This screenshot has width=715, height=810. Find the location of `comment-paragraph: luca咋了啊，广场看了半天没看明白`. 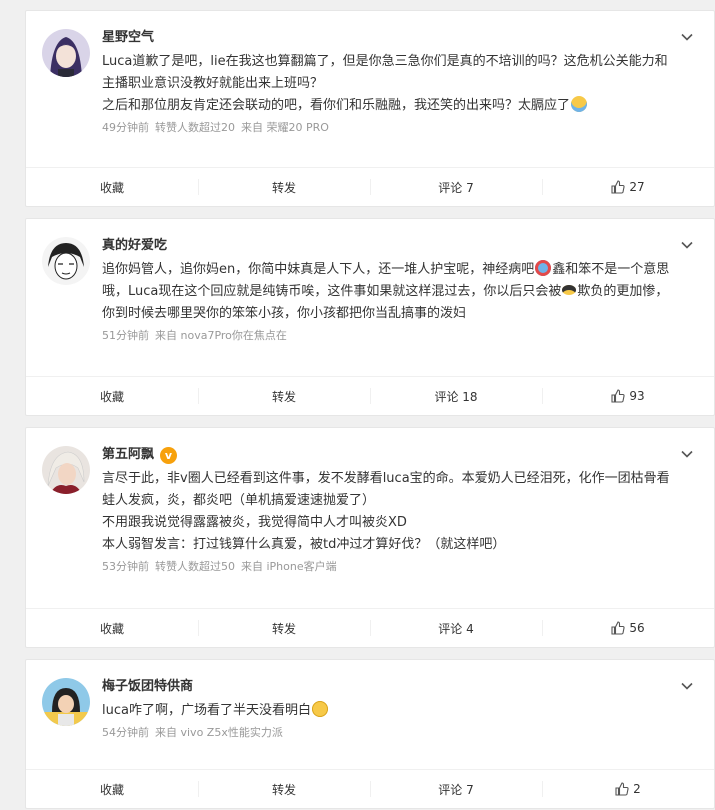

comment-paragraph: luca咋了啊，广场看了半天没看明白 is located at coordinates (206, 710).